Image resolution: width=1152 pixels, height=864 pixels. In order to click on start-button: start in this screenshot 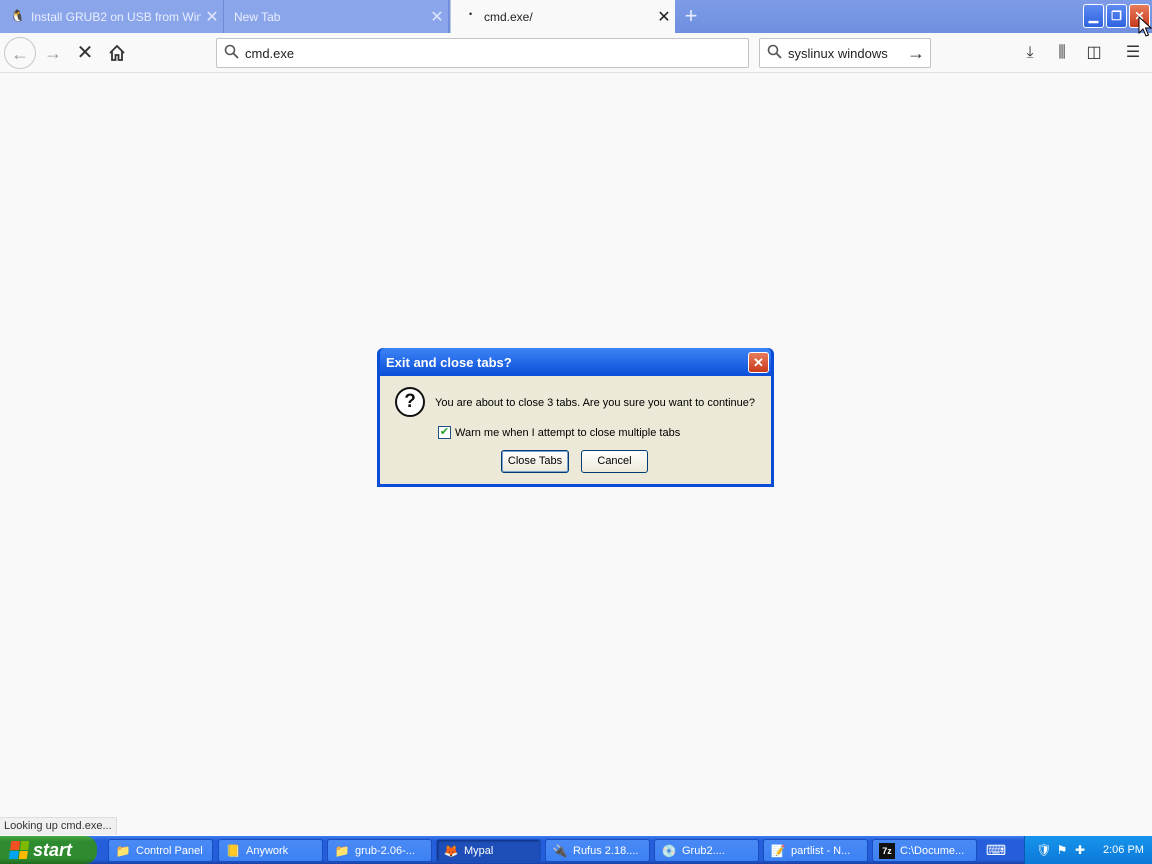, I will do `click(48, 850)`.